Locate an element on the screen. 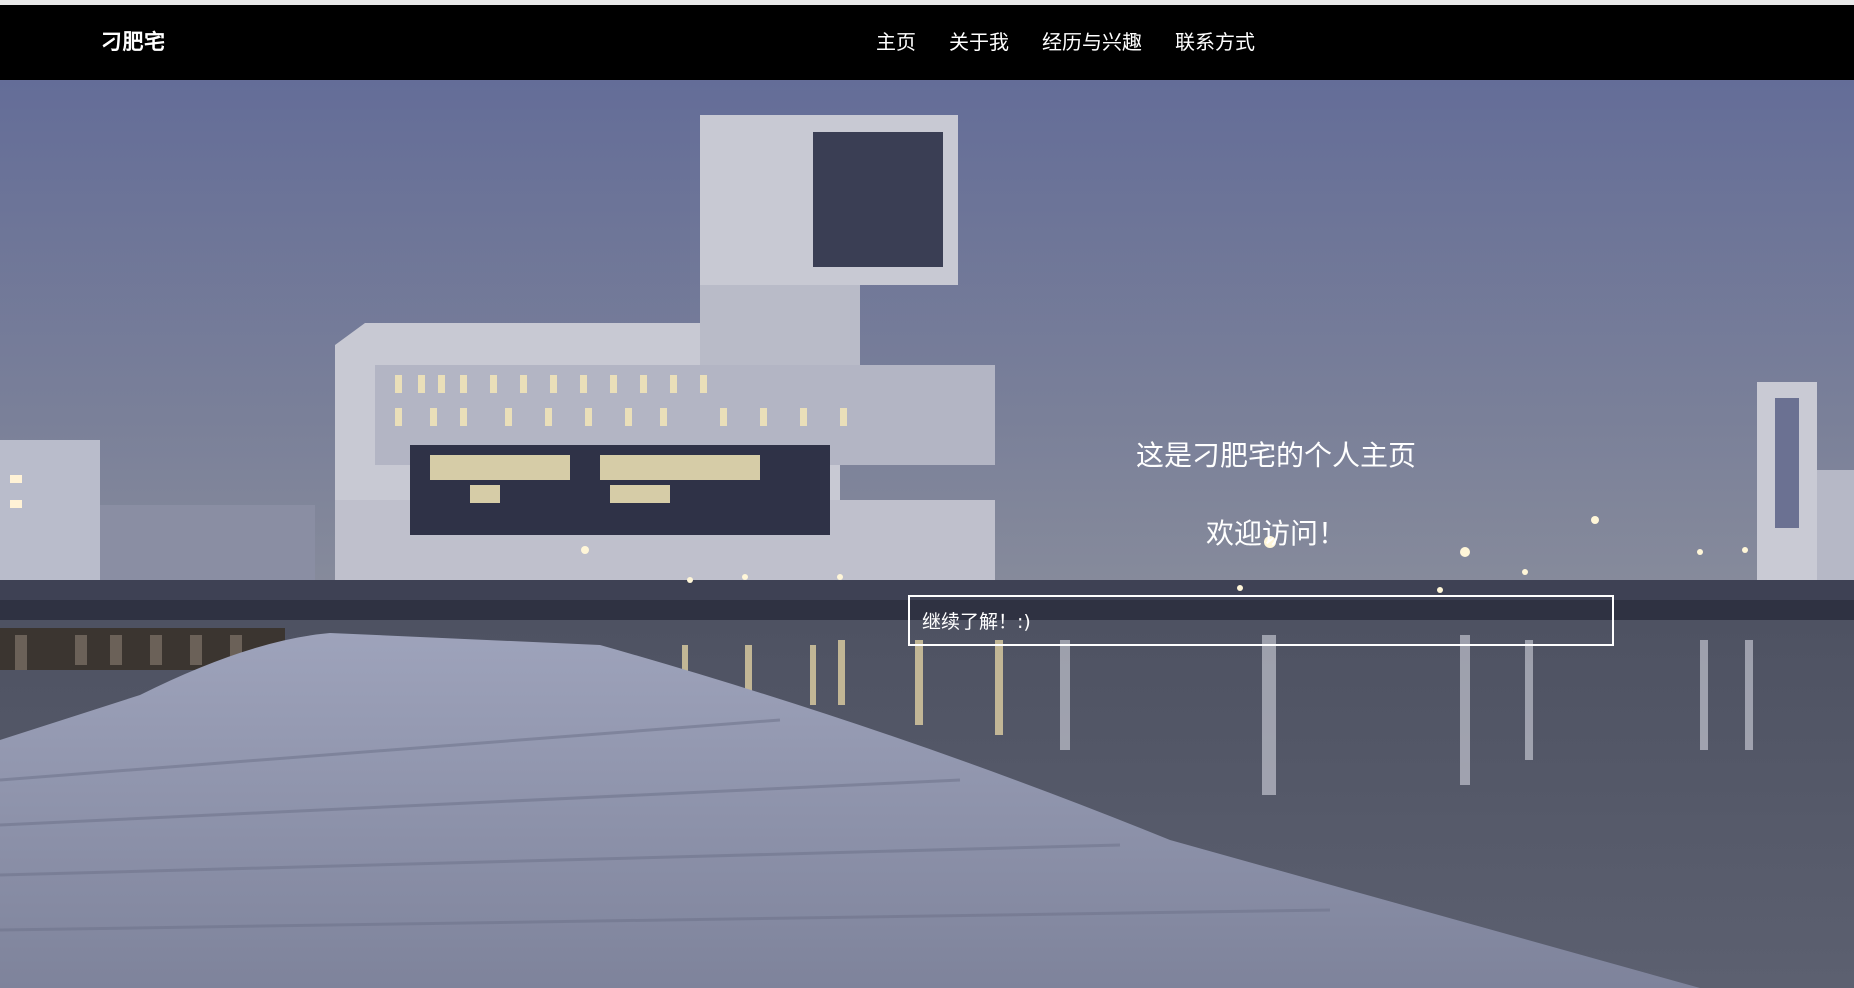 The image size is (1854, 988). navbar: 刁肥宅 主页 关于我 经历与兴趣 联系方式 is located at coordinates (927, 42).